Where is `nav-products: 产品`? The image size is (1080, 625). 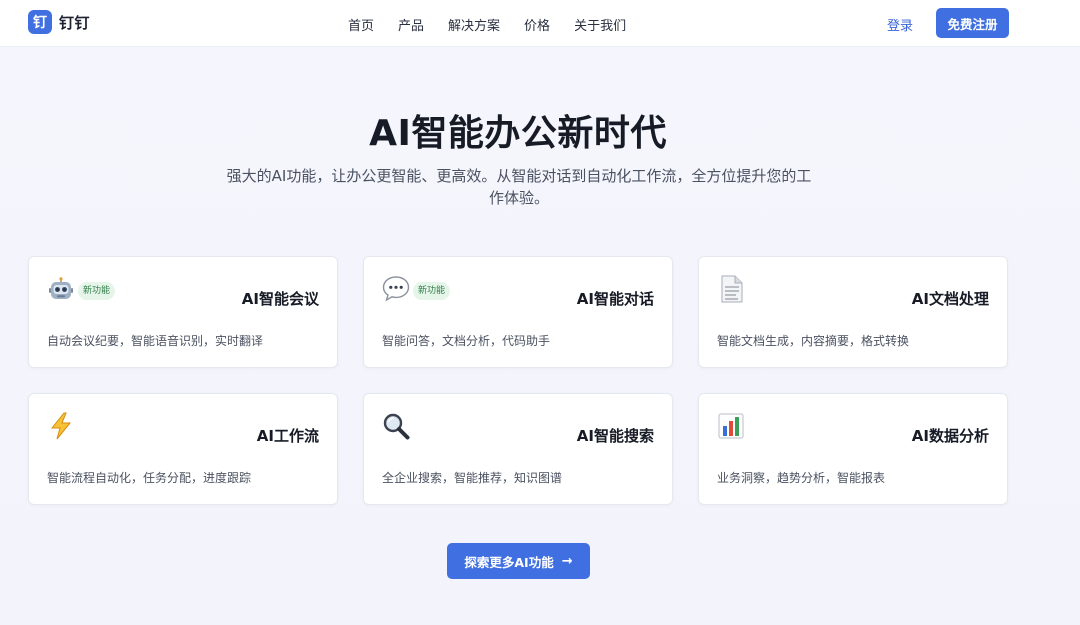 nav-products: 产品 is located at coordinates (411, 24).